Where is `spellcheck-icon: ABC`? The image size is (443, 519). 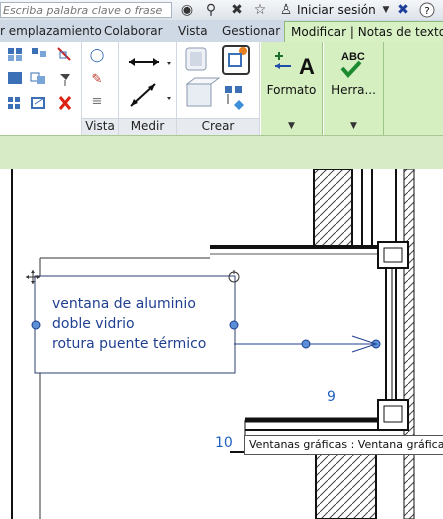 spellcheck-icon: ABC is located at coordinates (352, 65).